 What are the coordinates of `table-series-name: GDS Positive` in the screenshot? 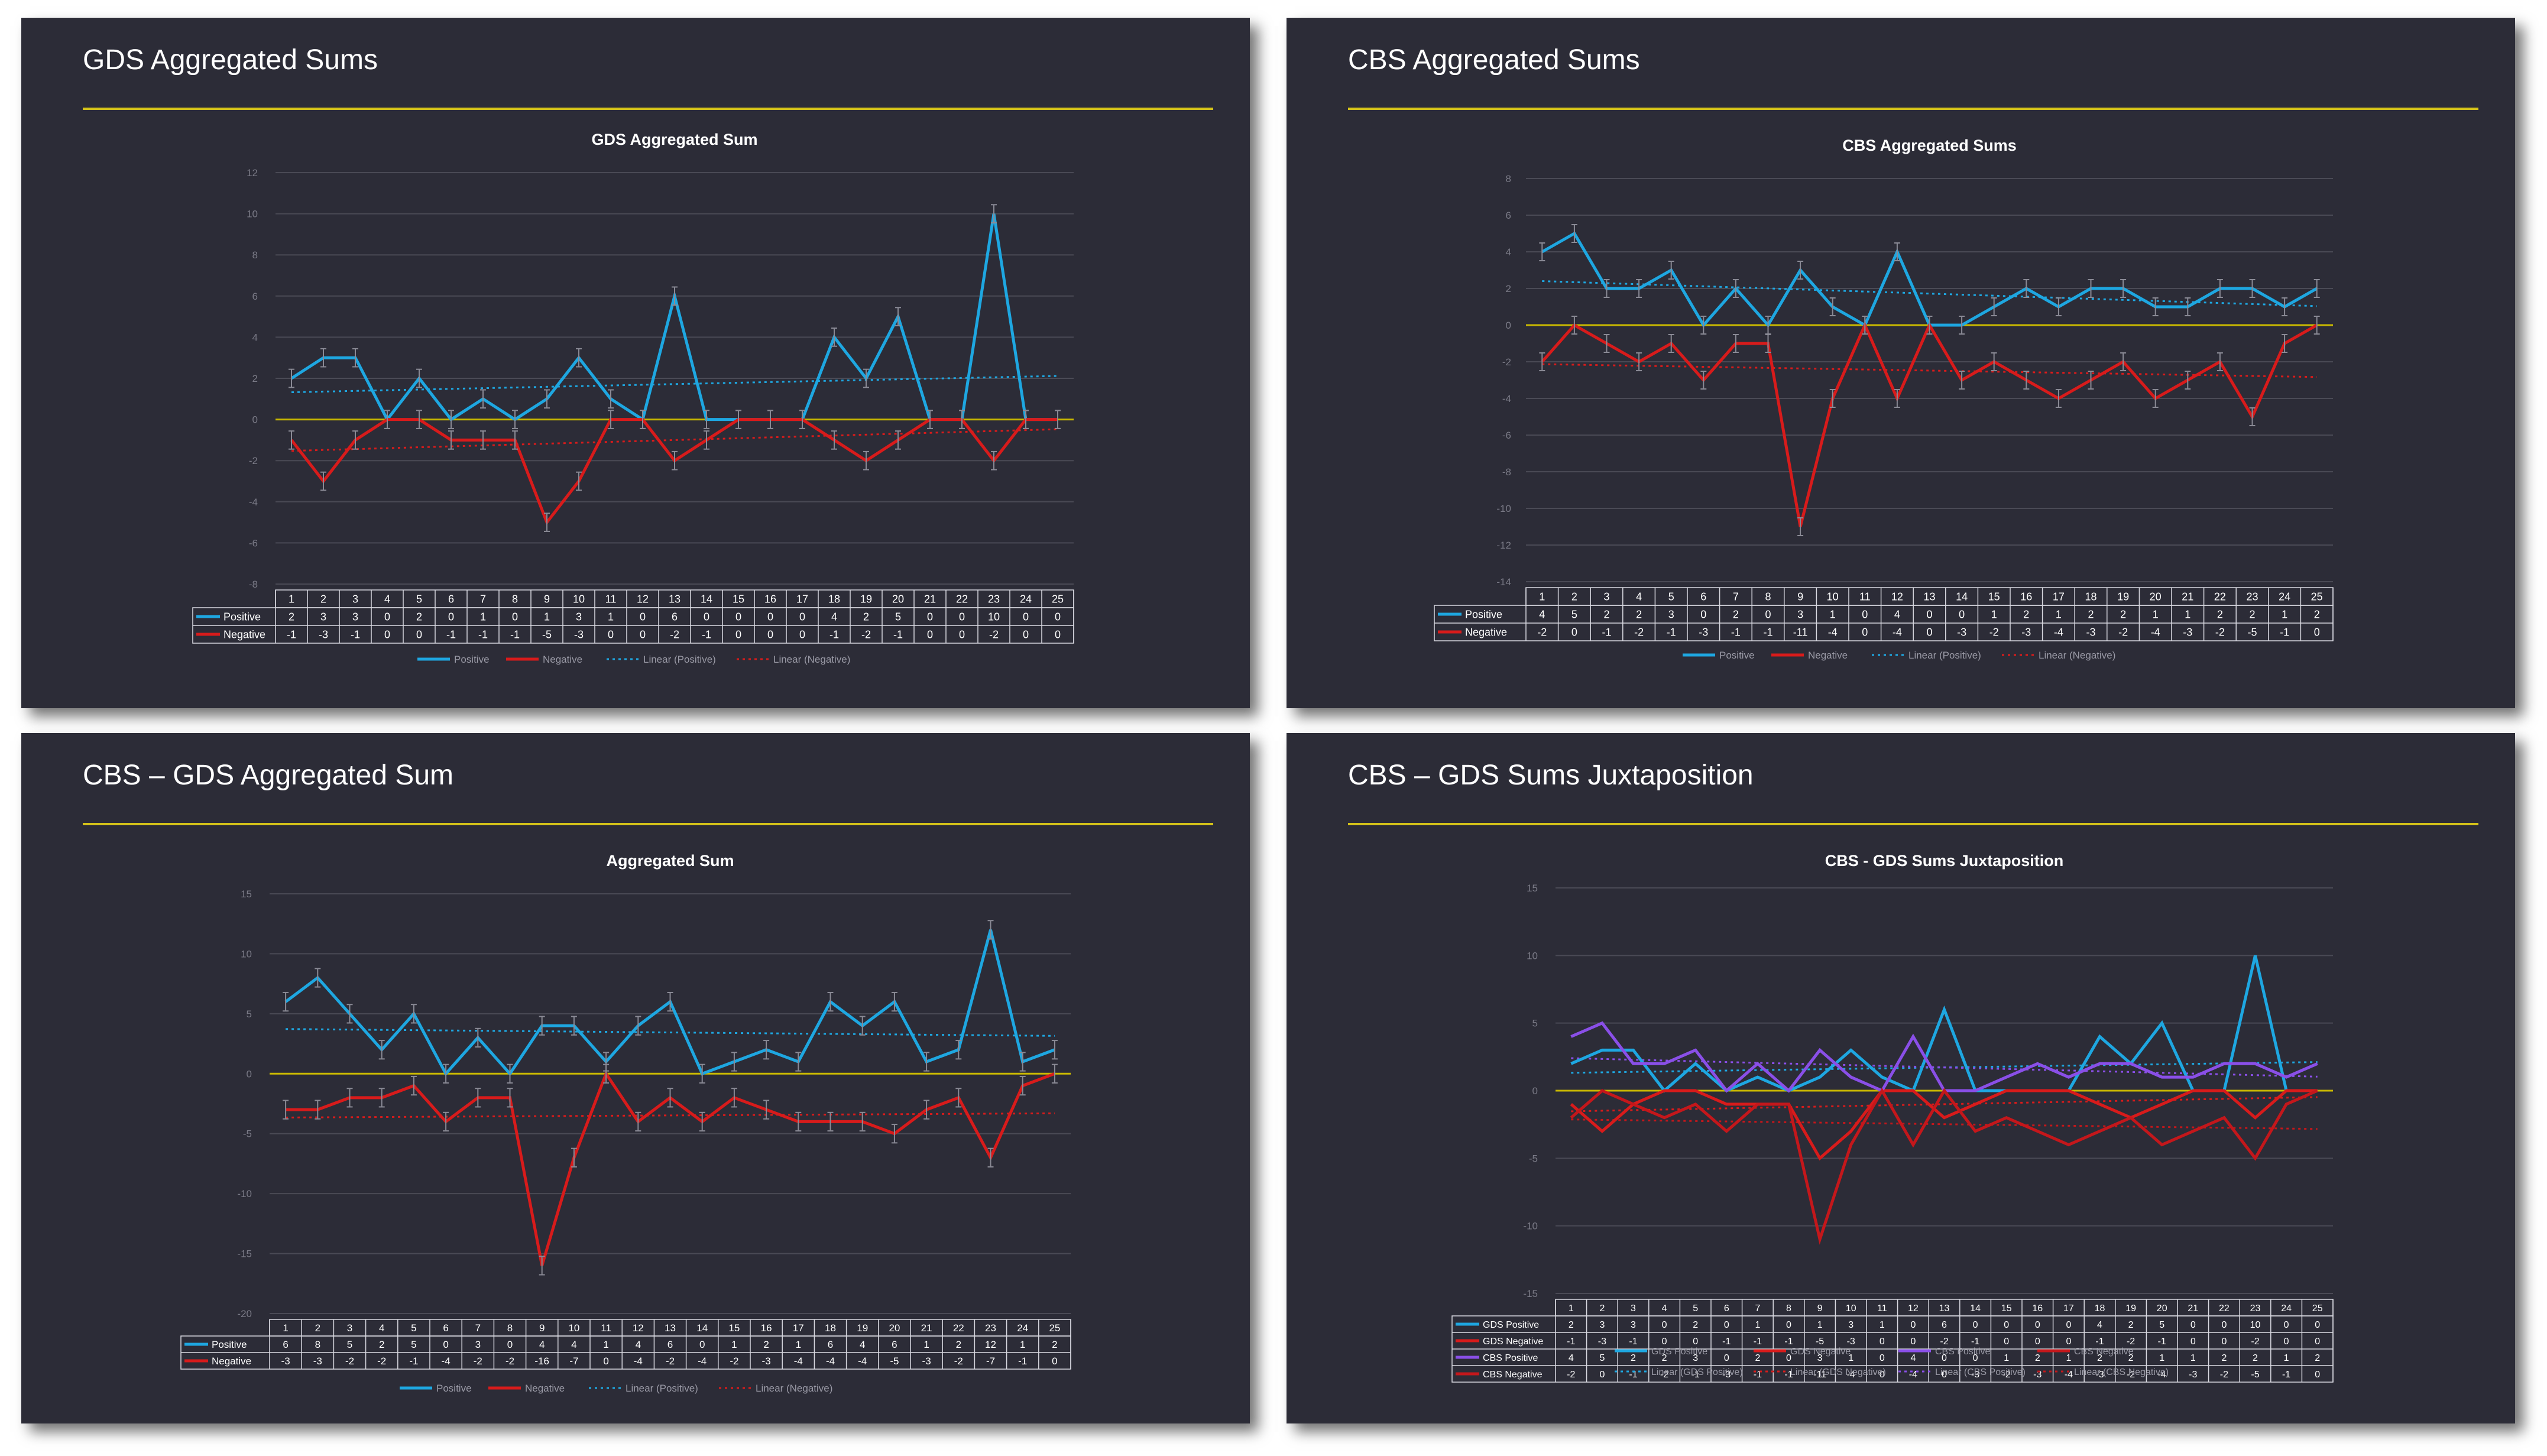 It's located at (1511, 1325).